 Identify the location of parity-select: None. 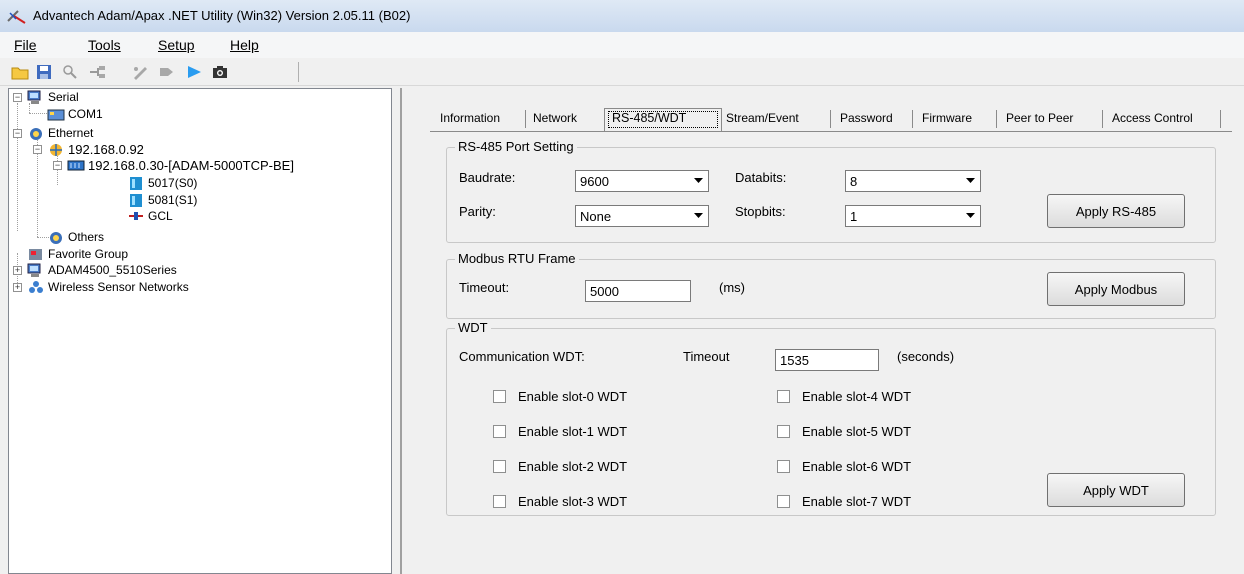
(642, 216).